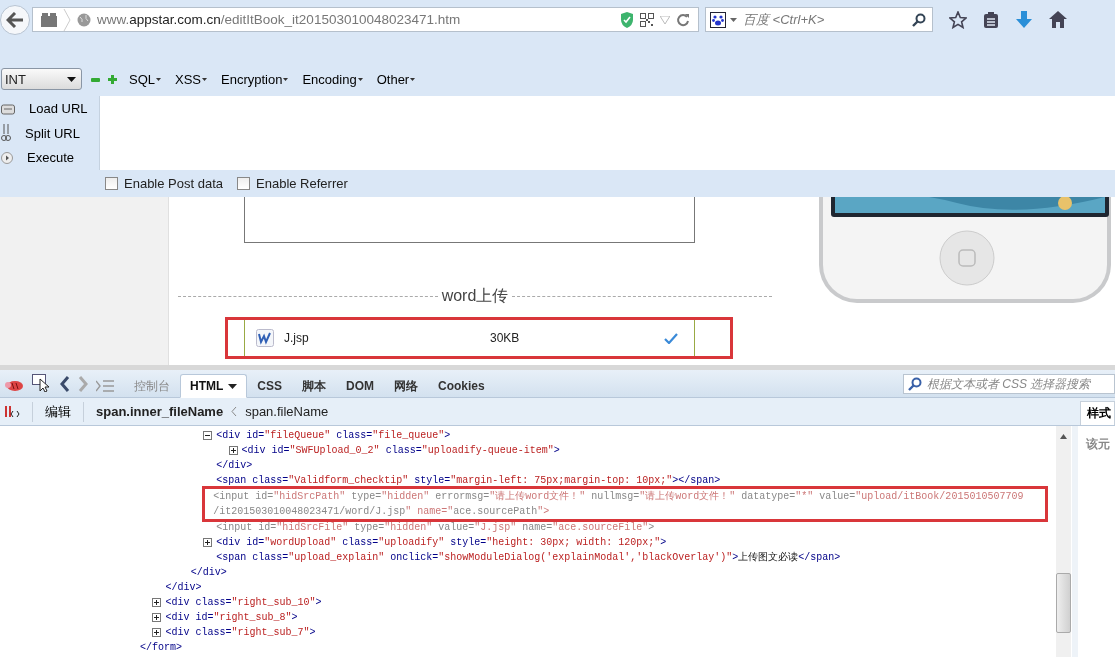  Describe the element at coordinates (42, 383) in the screenshot. I see `inspect-icon` at that location.